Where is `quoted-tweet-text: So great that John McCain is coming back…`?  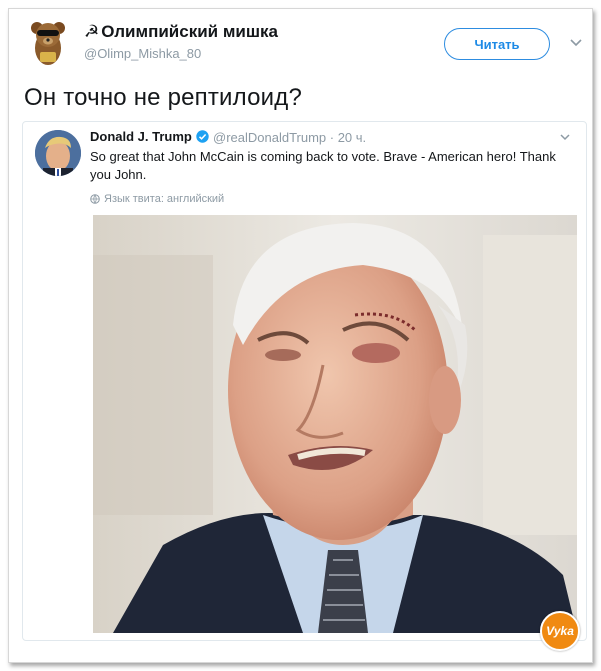 quoted-tweet-text: So great that John McCain is coming back… is located at coordinates (323, 165).